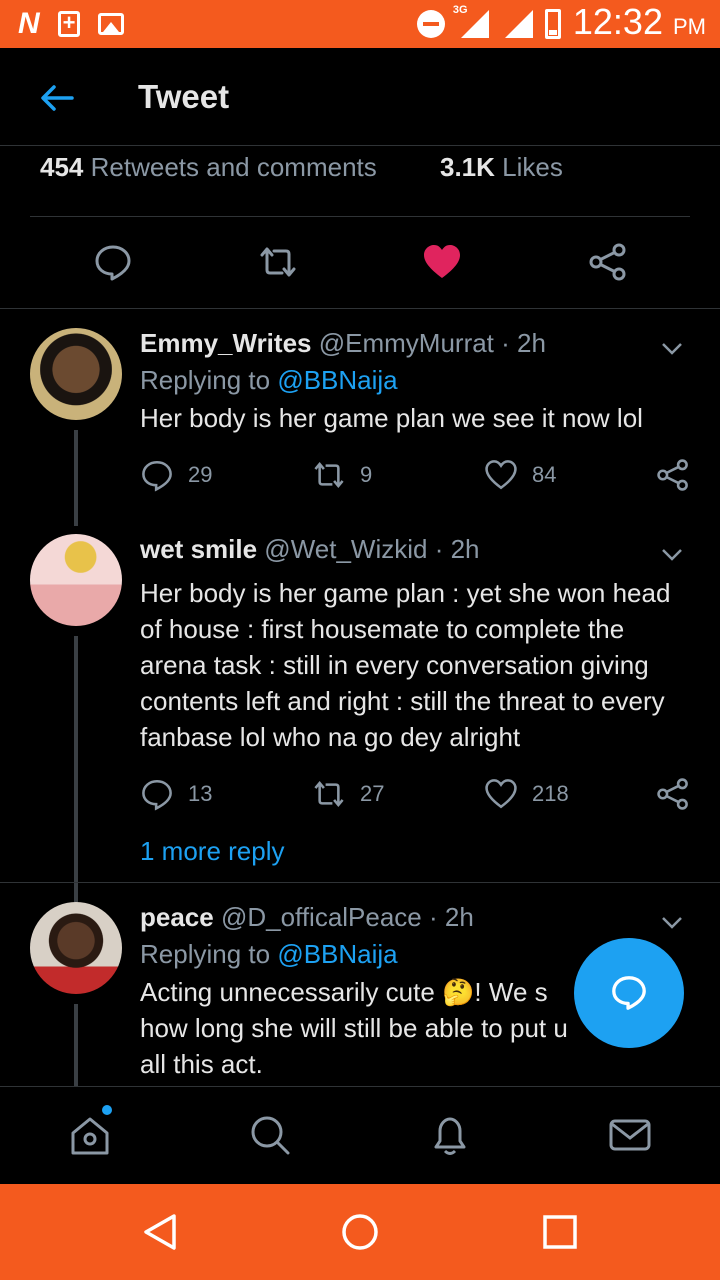 Image resolution: width=720 pixels, height=1280 pixels. I want to click on home-notification-dot, so click(107, 1110).